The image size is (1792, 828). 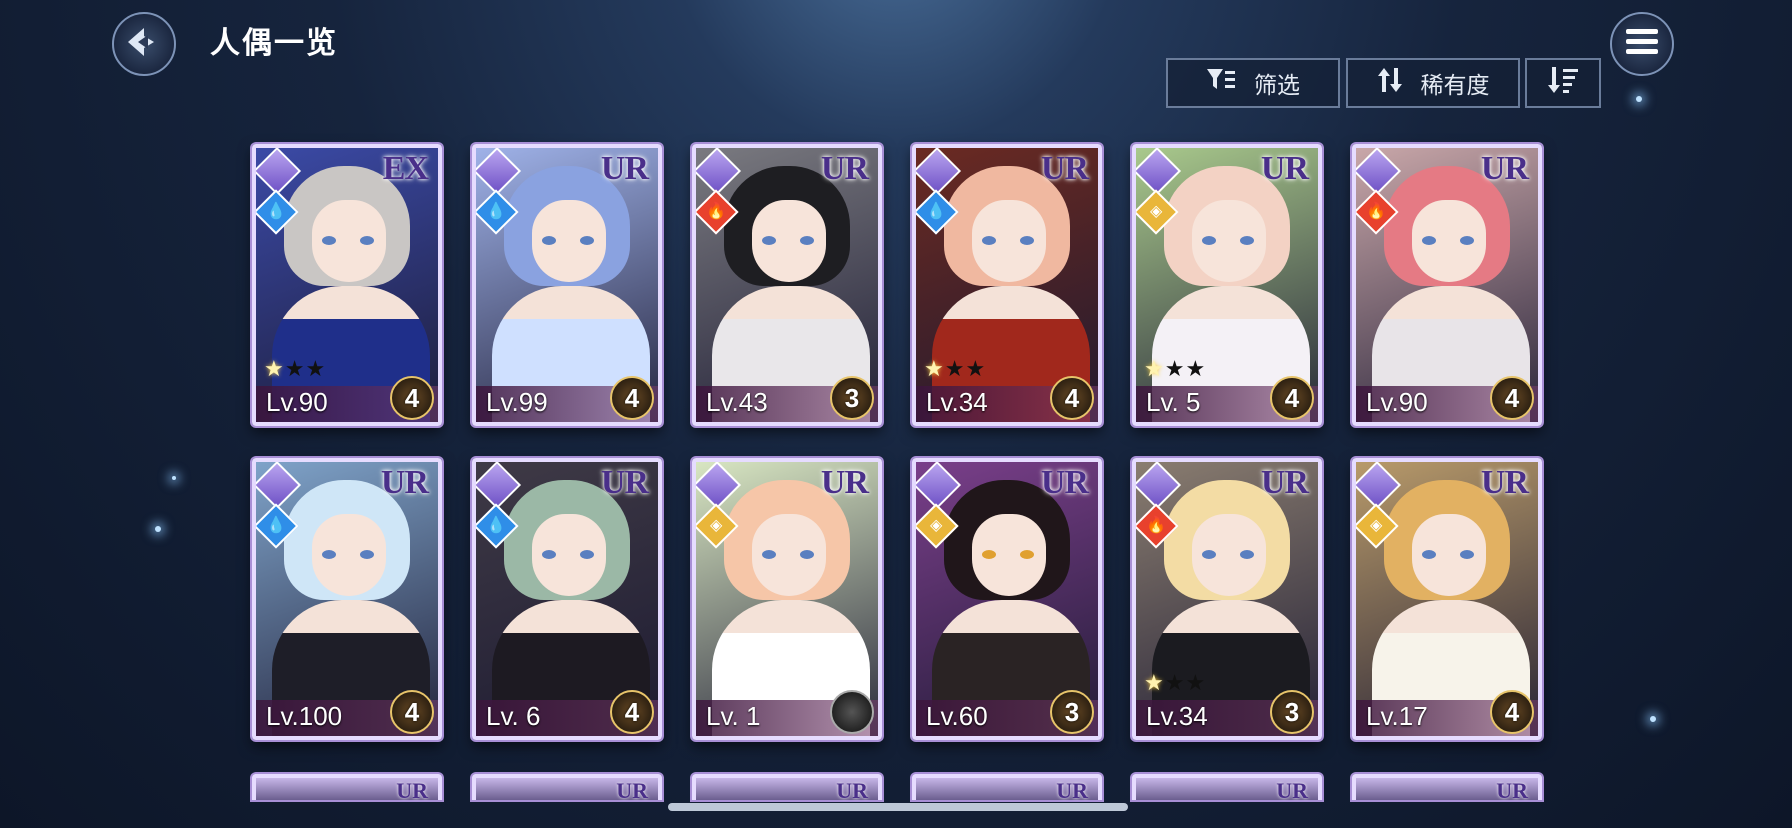 What do you see at coordinates (1277, 85) in the screenshot?
I see `filter-label: 筛选` at bounding box center [1277, 85].